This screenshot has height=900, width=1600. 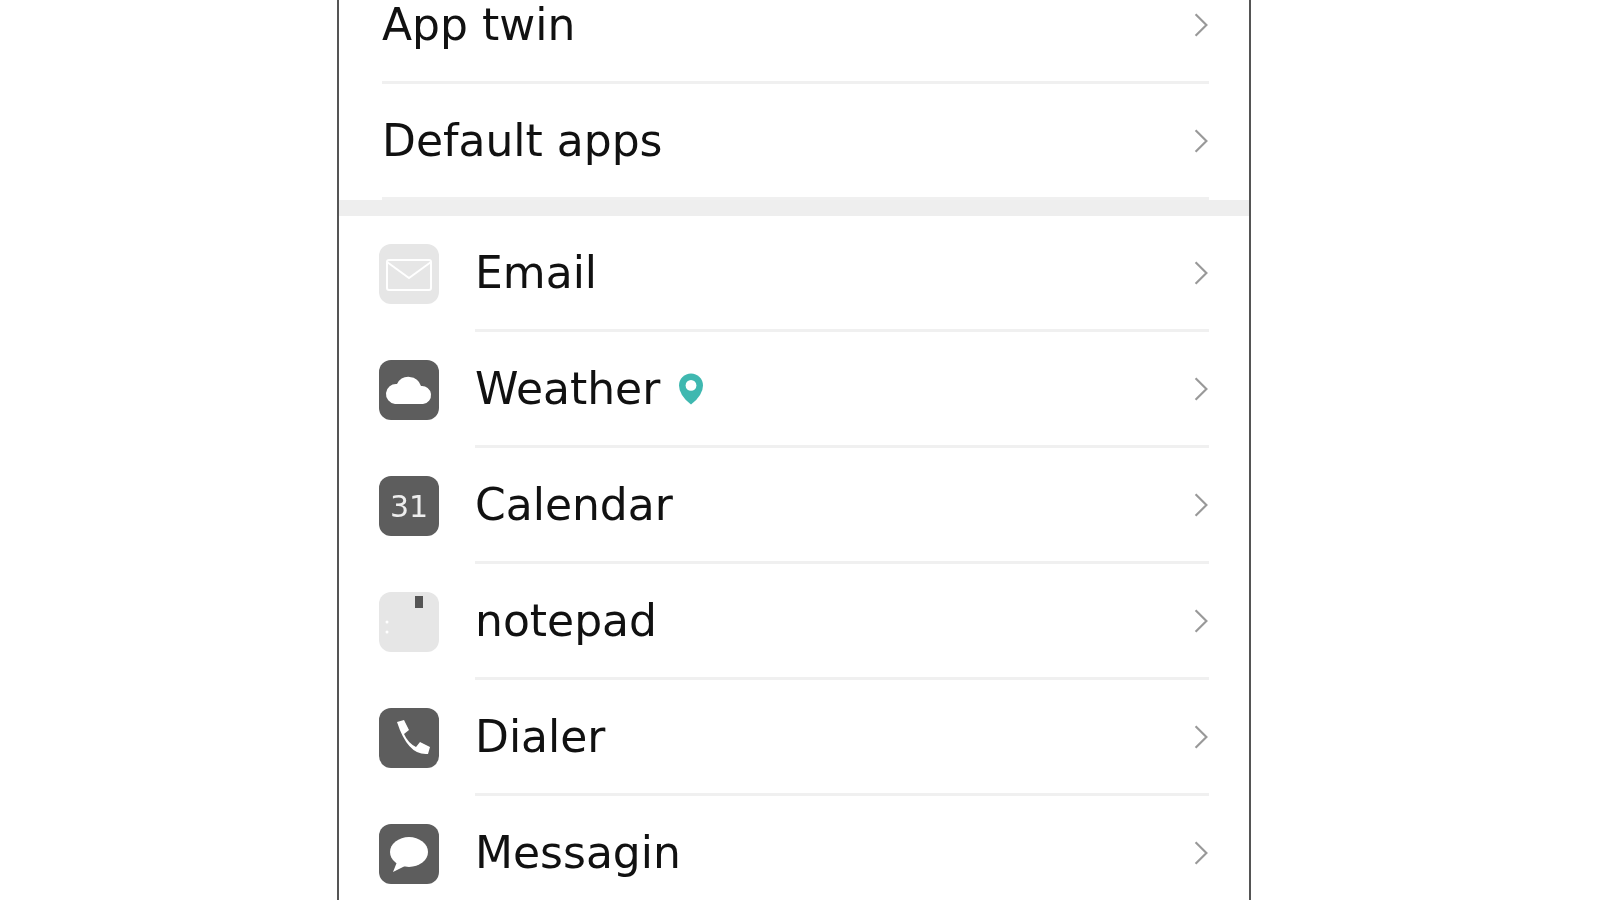 What do you see at coordinates (536, 272) in the screenshot?
I see `row-label: Email` at bounding box center [536, 272].